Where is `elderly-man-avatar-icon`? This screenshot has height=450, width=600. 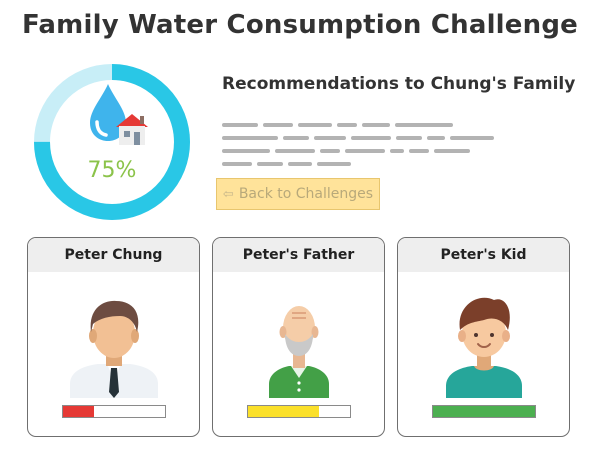
elderly-man-avatar-icon is located at coordinates (299, 352).